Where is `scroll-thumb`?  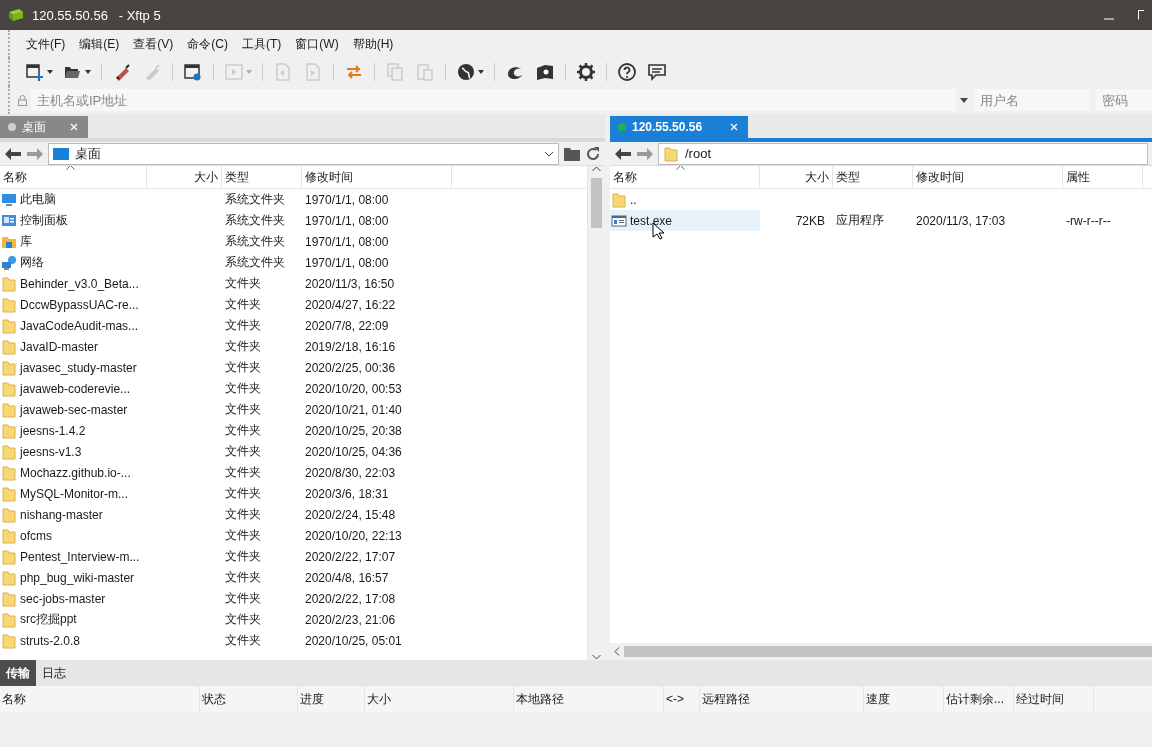 scroll-thumb is located at coordinates (596, 203).